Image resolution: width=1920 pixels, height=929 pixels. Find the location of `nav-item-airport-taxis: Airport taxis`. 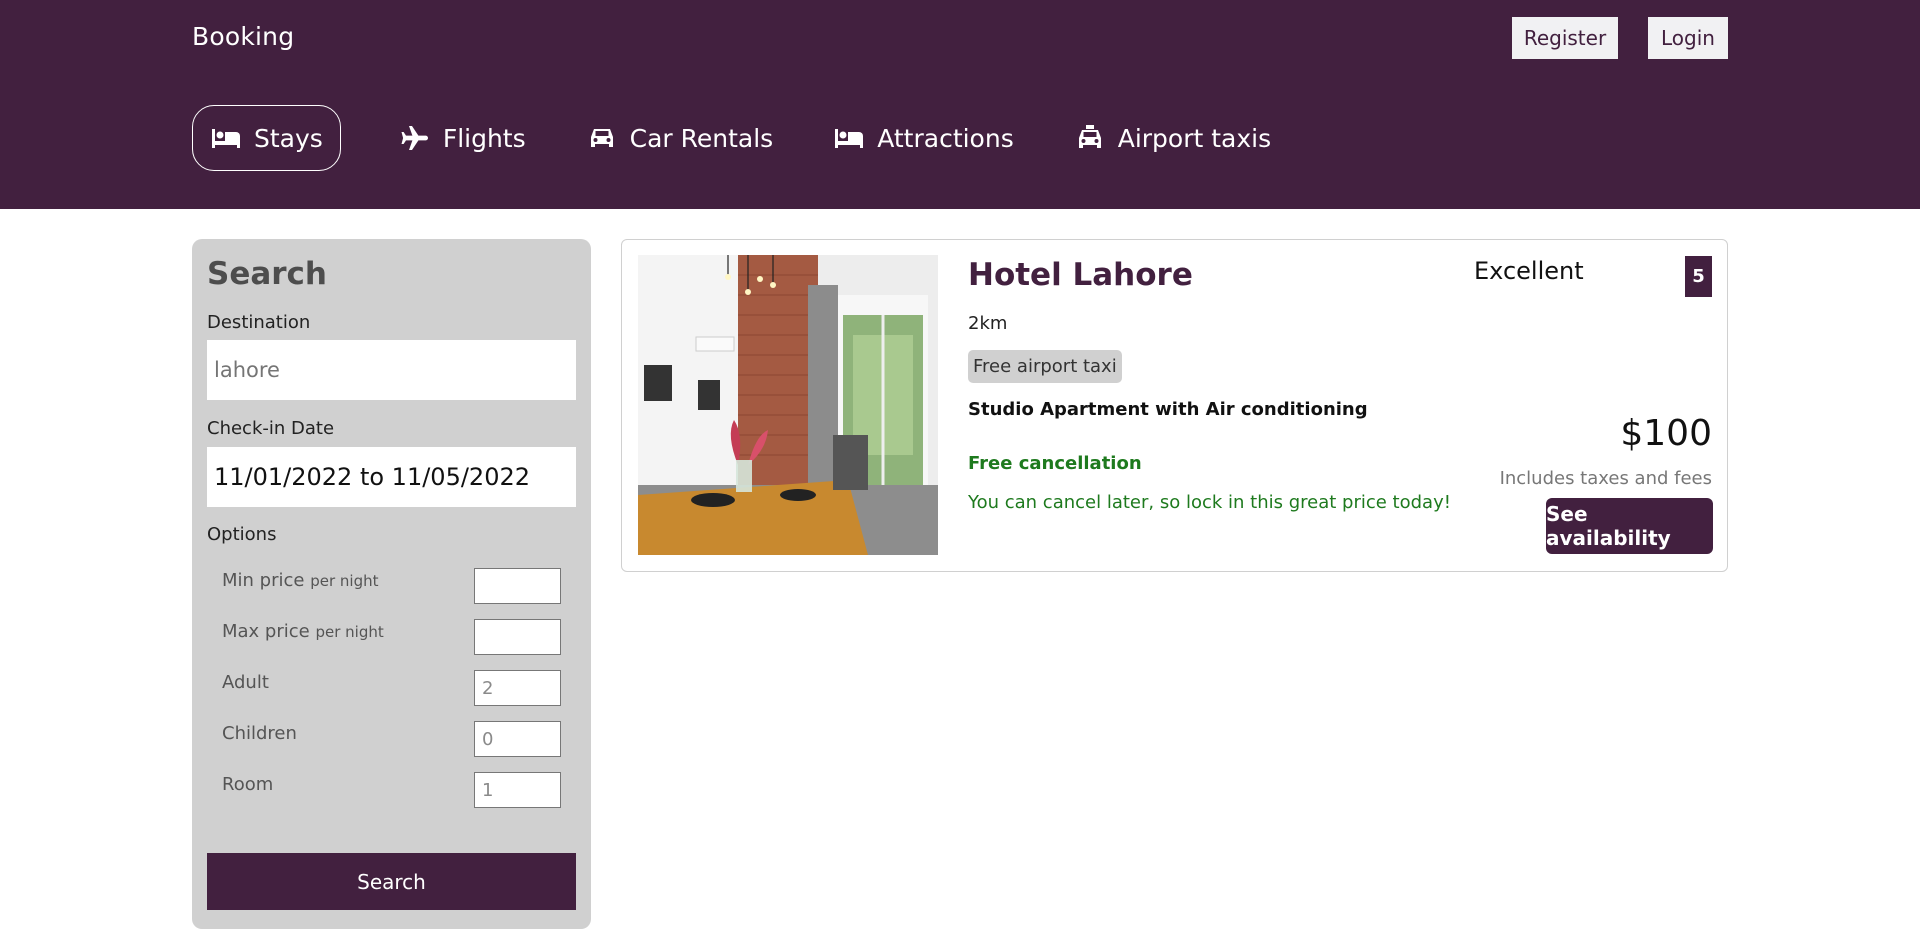

nav-item-airport-taxis: Airport taxis is located at coordinates (1172, 138).